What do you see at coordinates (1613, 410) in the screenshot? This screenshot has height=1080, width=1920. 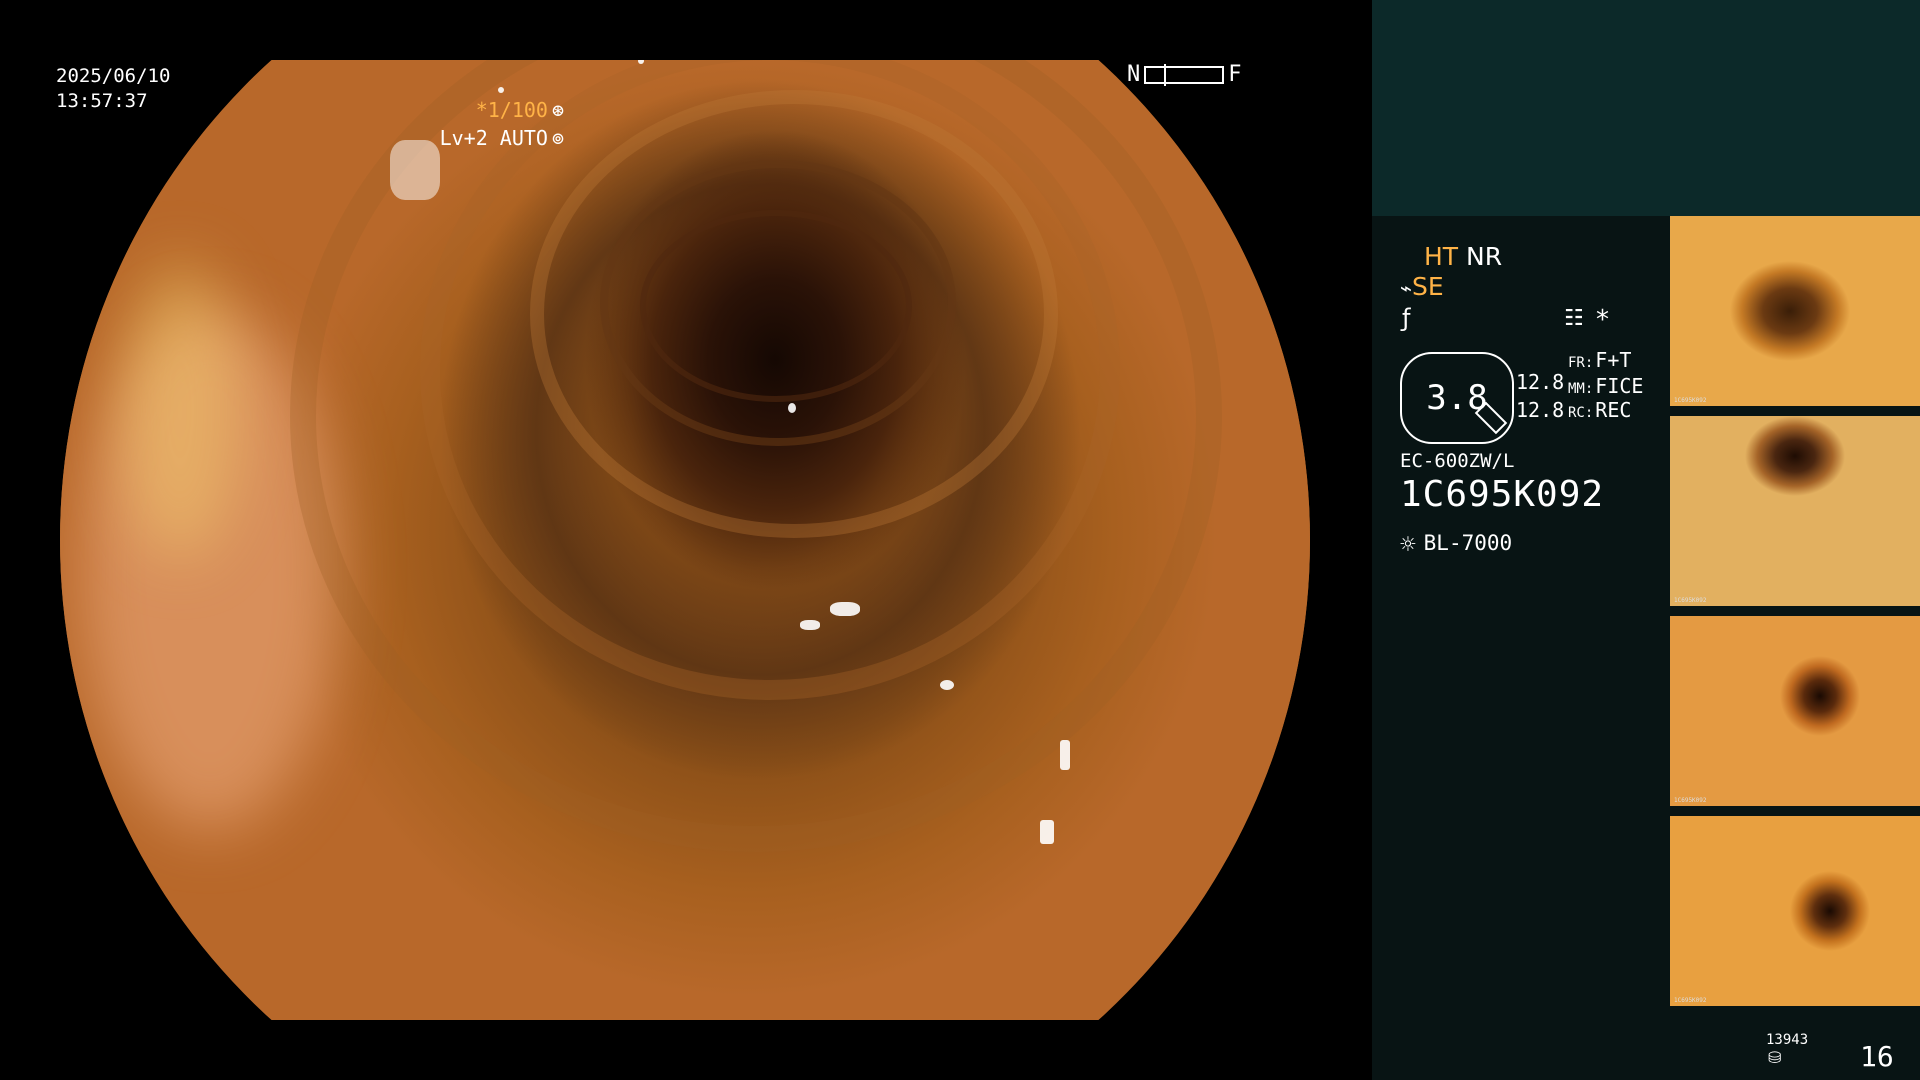 I see `rc-value: REC` at bounding box center [1613, 410].